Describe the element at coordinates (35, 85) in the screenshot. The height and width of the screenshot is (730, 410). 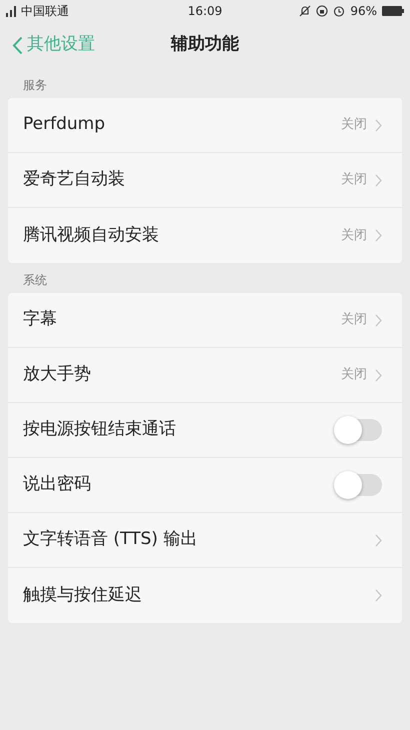
I see `section-title: 服务` at that location.